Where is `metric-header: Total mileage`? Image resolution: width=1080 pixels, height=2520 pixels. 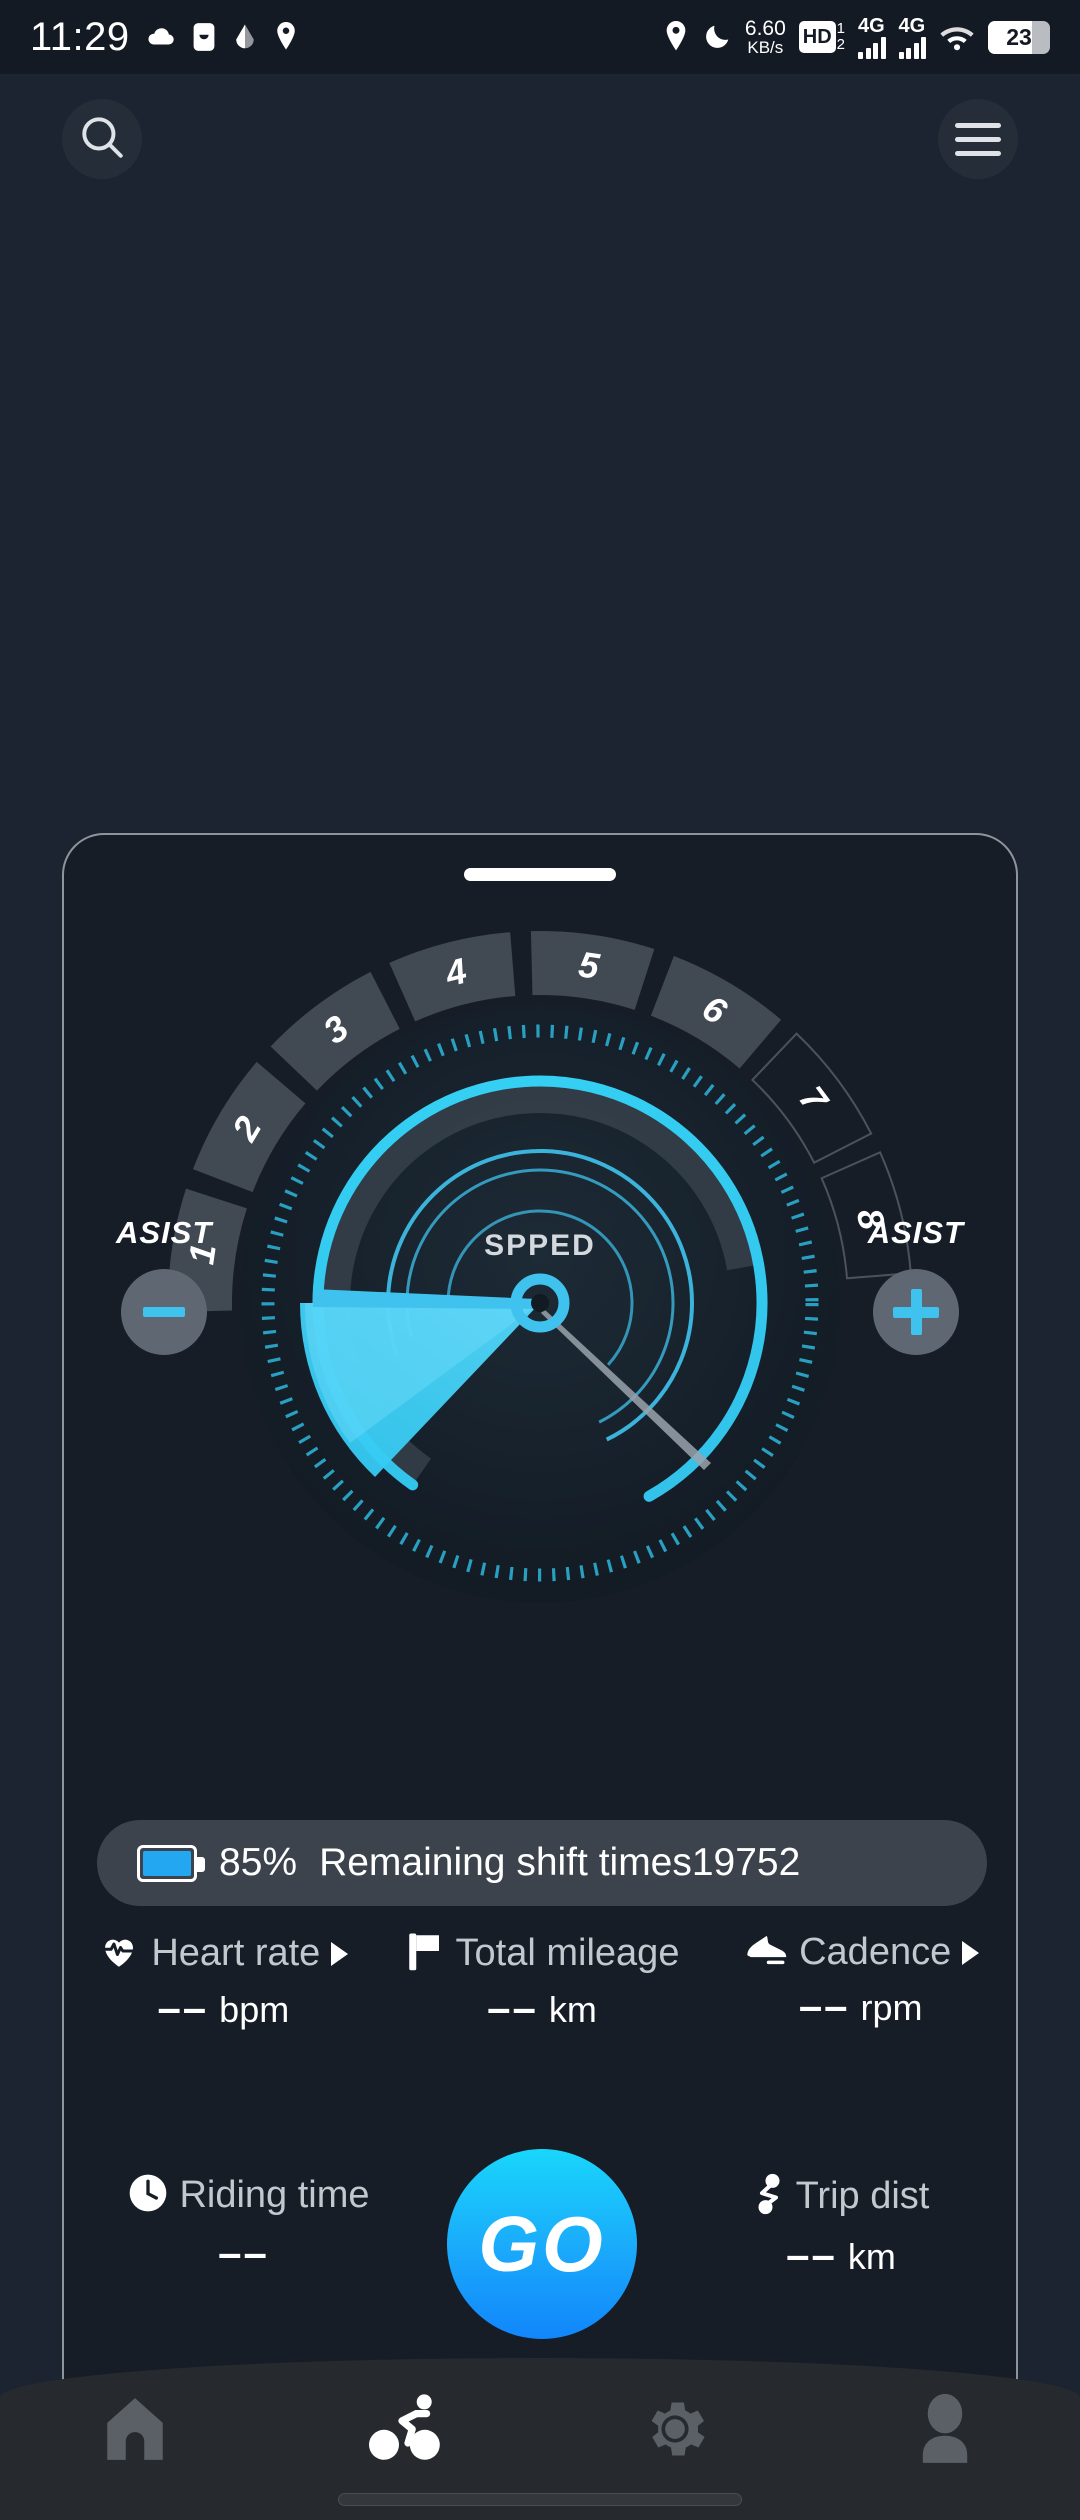
metric-header: Total mileage is located at coordinates (542, 1953).